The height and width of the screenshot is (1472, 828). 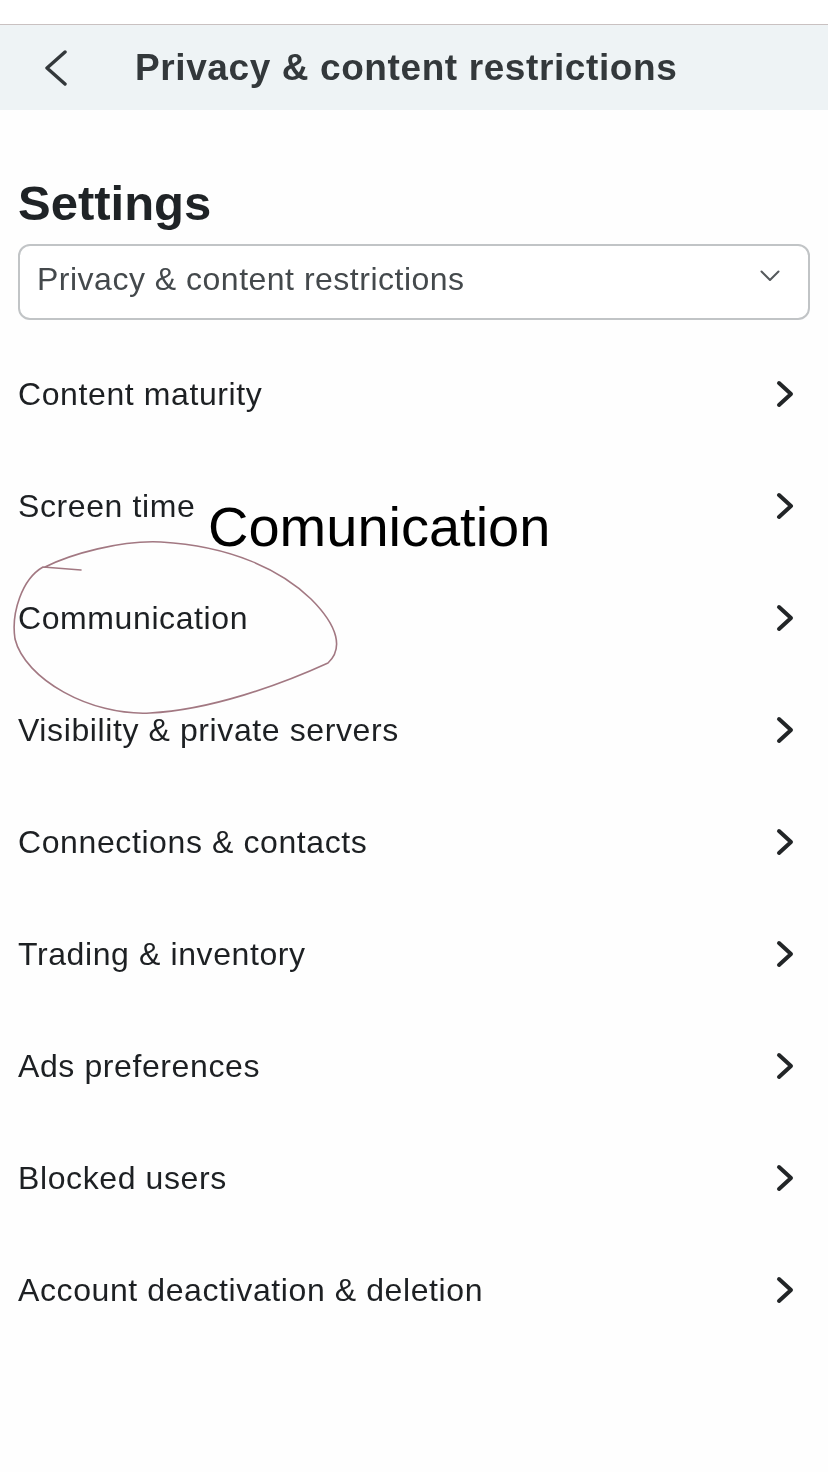 I want to click on menu-item: Account deactivation & deletion, so click(x=414, y=1290).